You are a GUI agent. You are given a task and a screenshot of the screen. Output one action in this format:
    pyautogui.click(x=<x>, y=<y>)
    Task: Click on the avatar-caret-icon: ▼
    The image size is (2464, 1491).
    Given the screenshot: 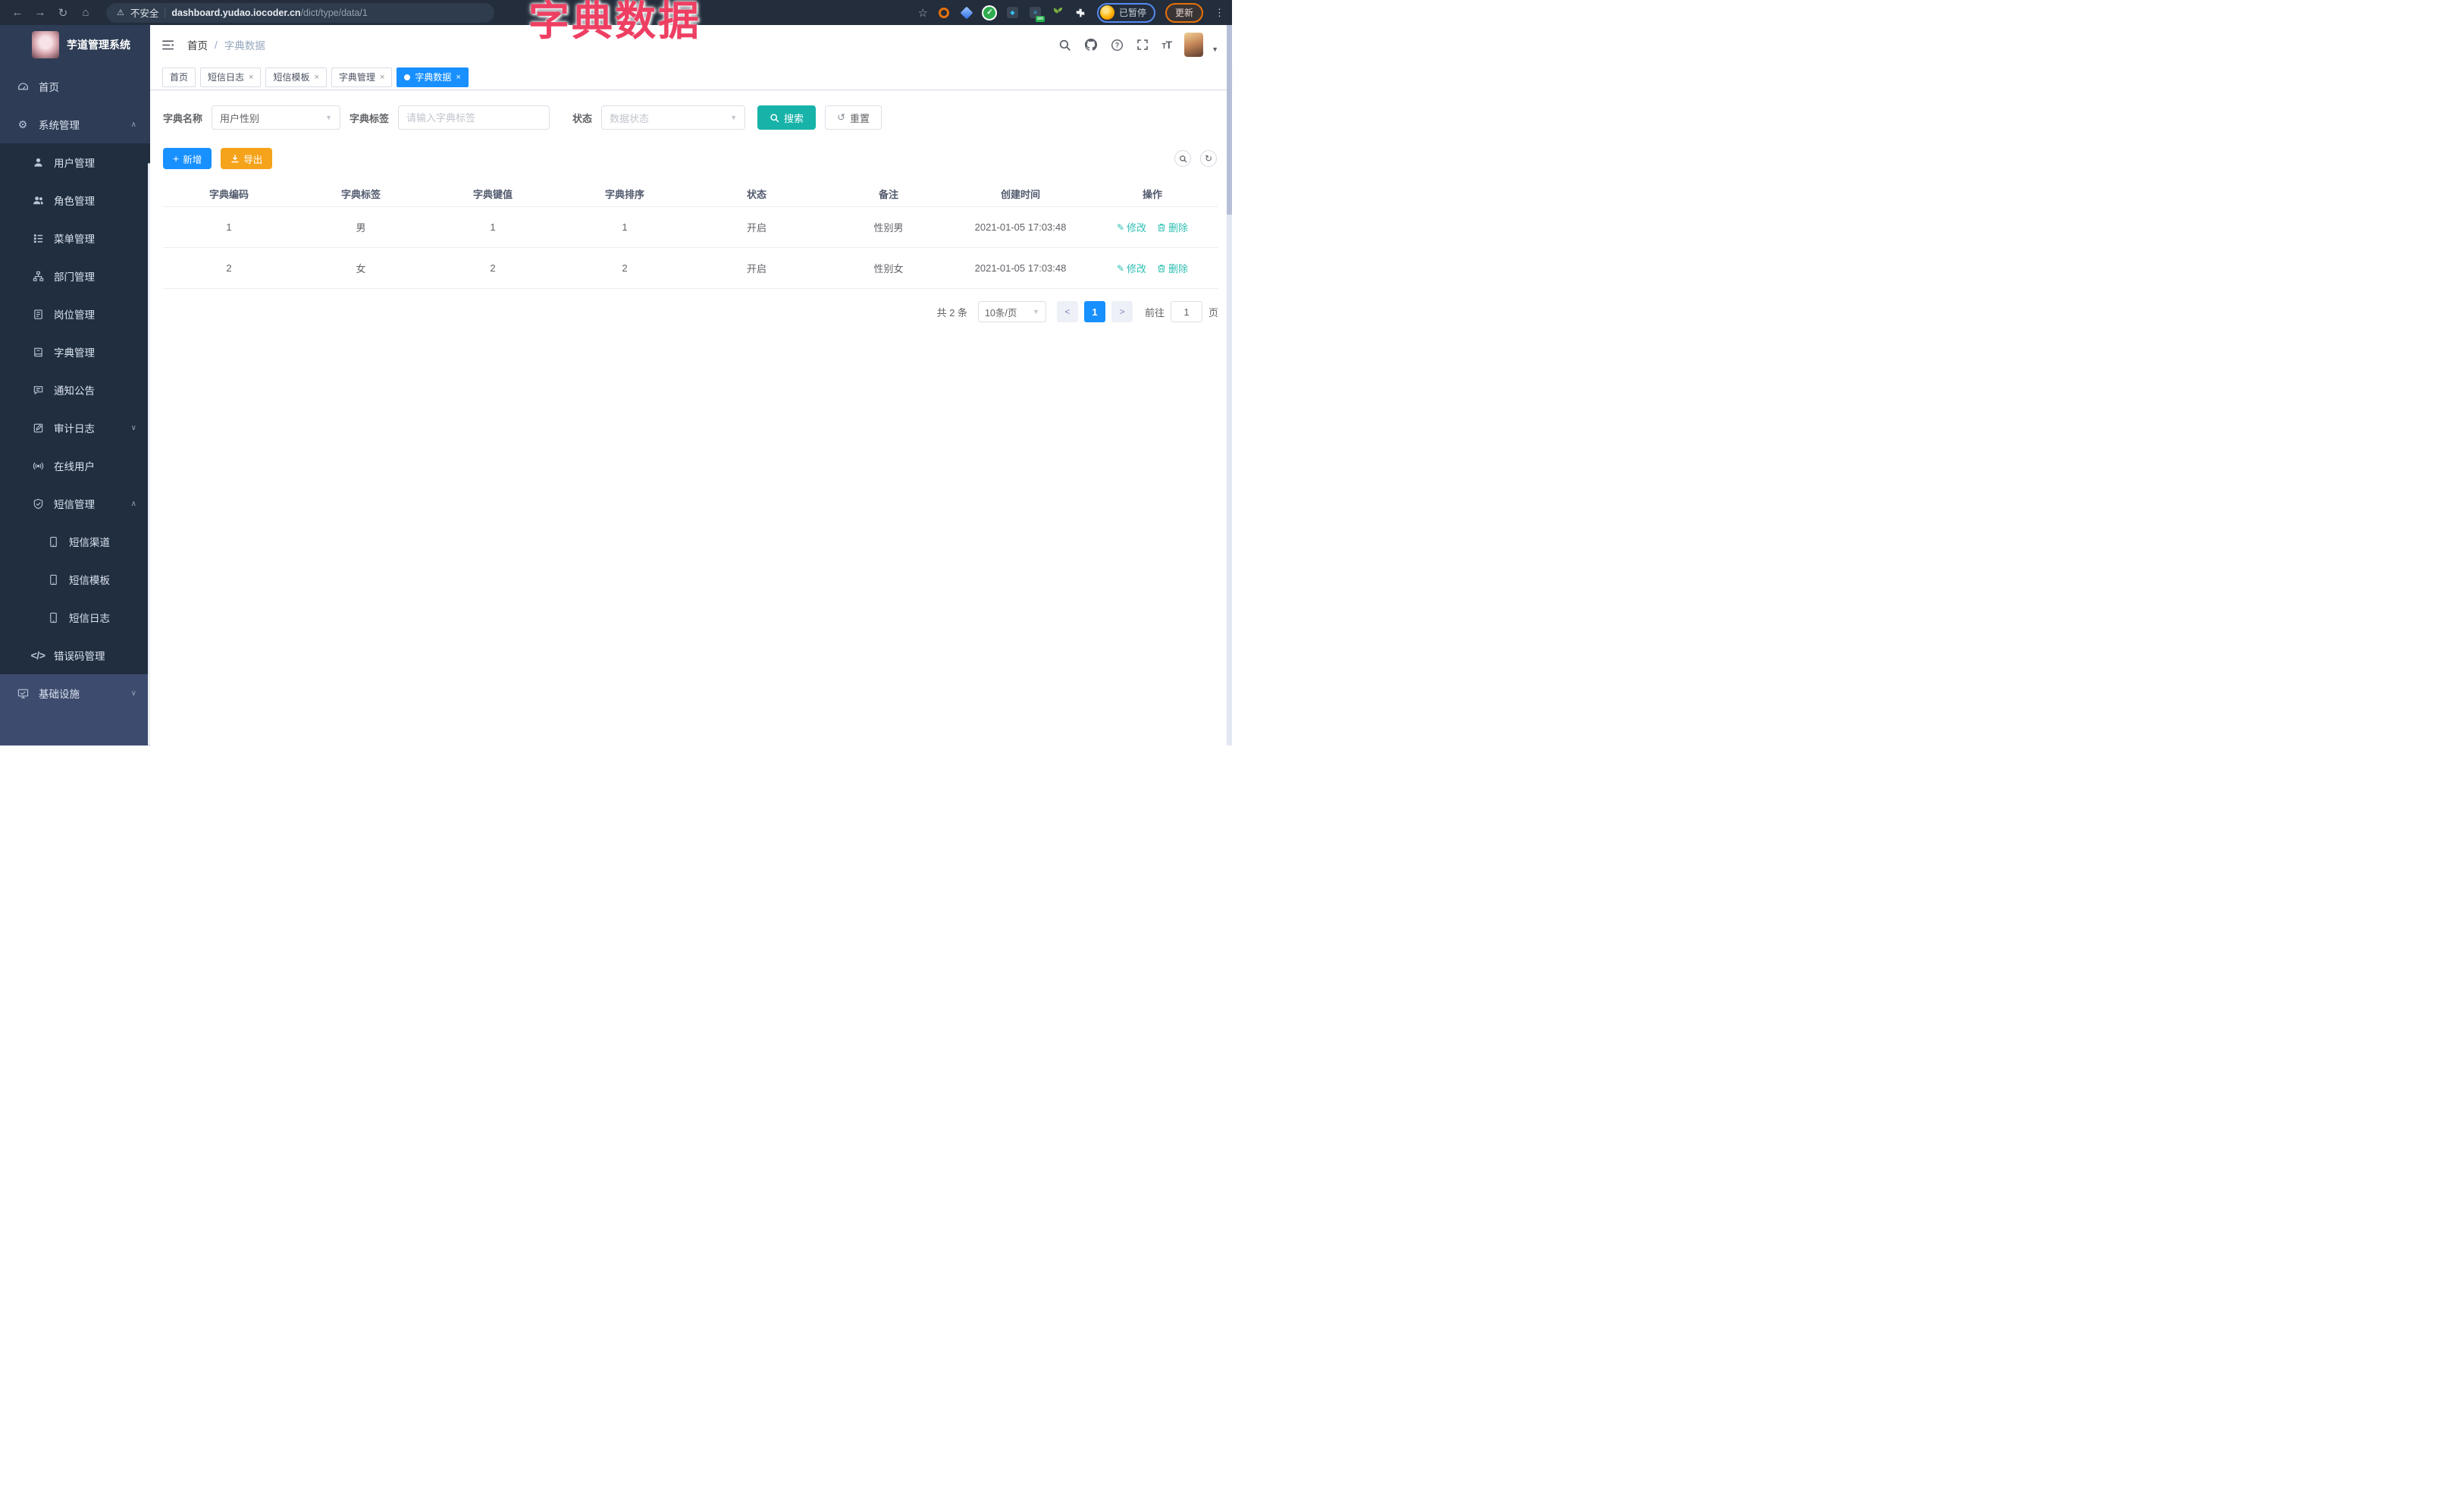 What is the action you would take?
    pyautogui.click(x=1215, y=49)
    